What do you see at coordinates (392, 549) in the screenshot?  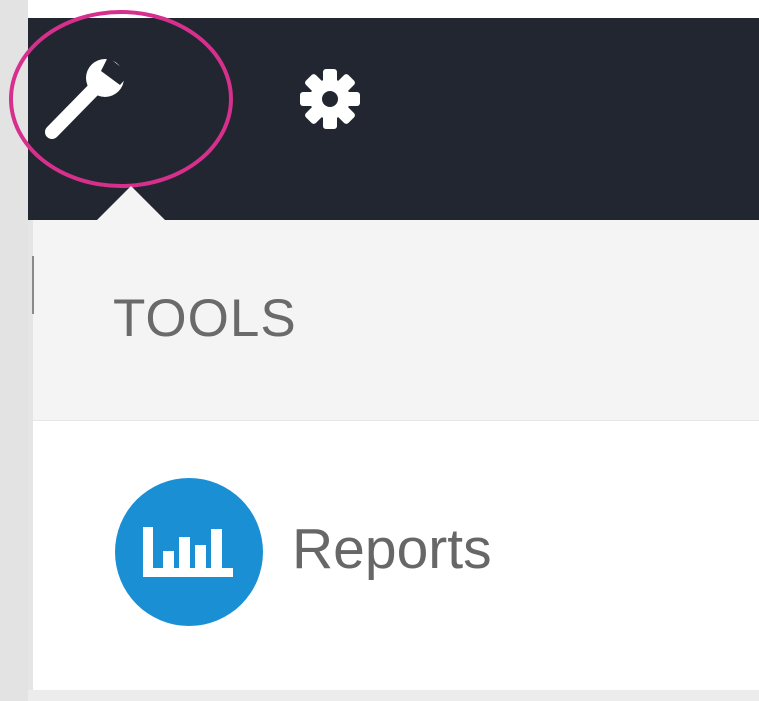 I see `reports-label: Reports` at bounding box center [392, 549].